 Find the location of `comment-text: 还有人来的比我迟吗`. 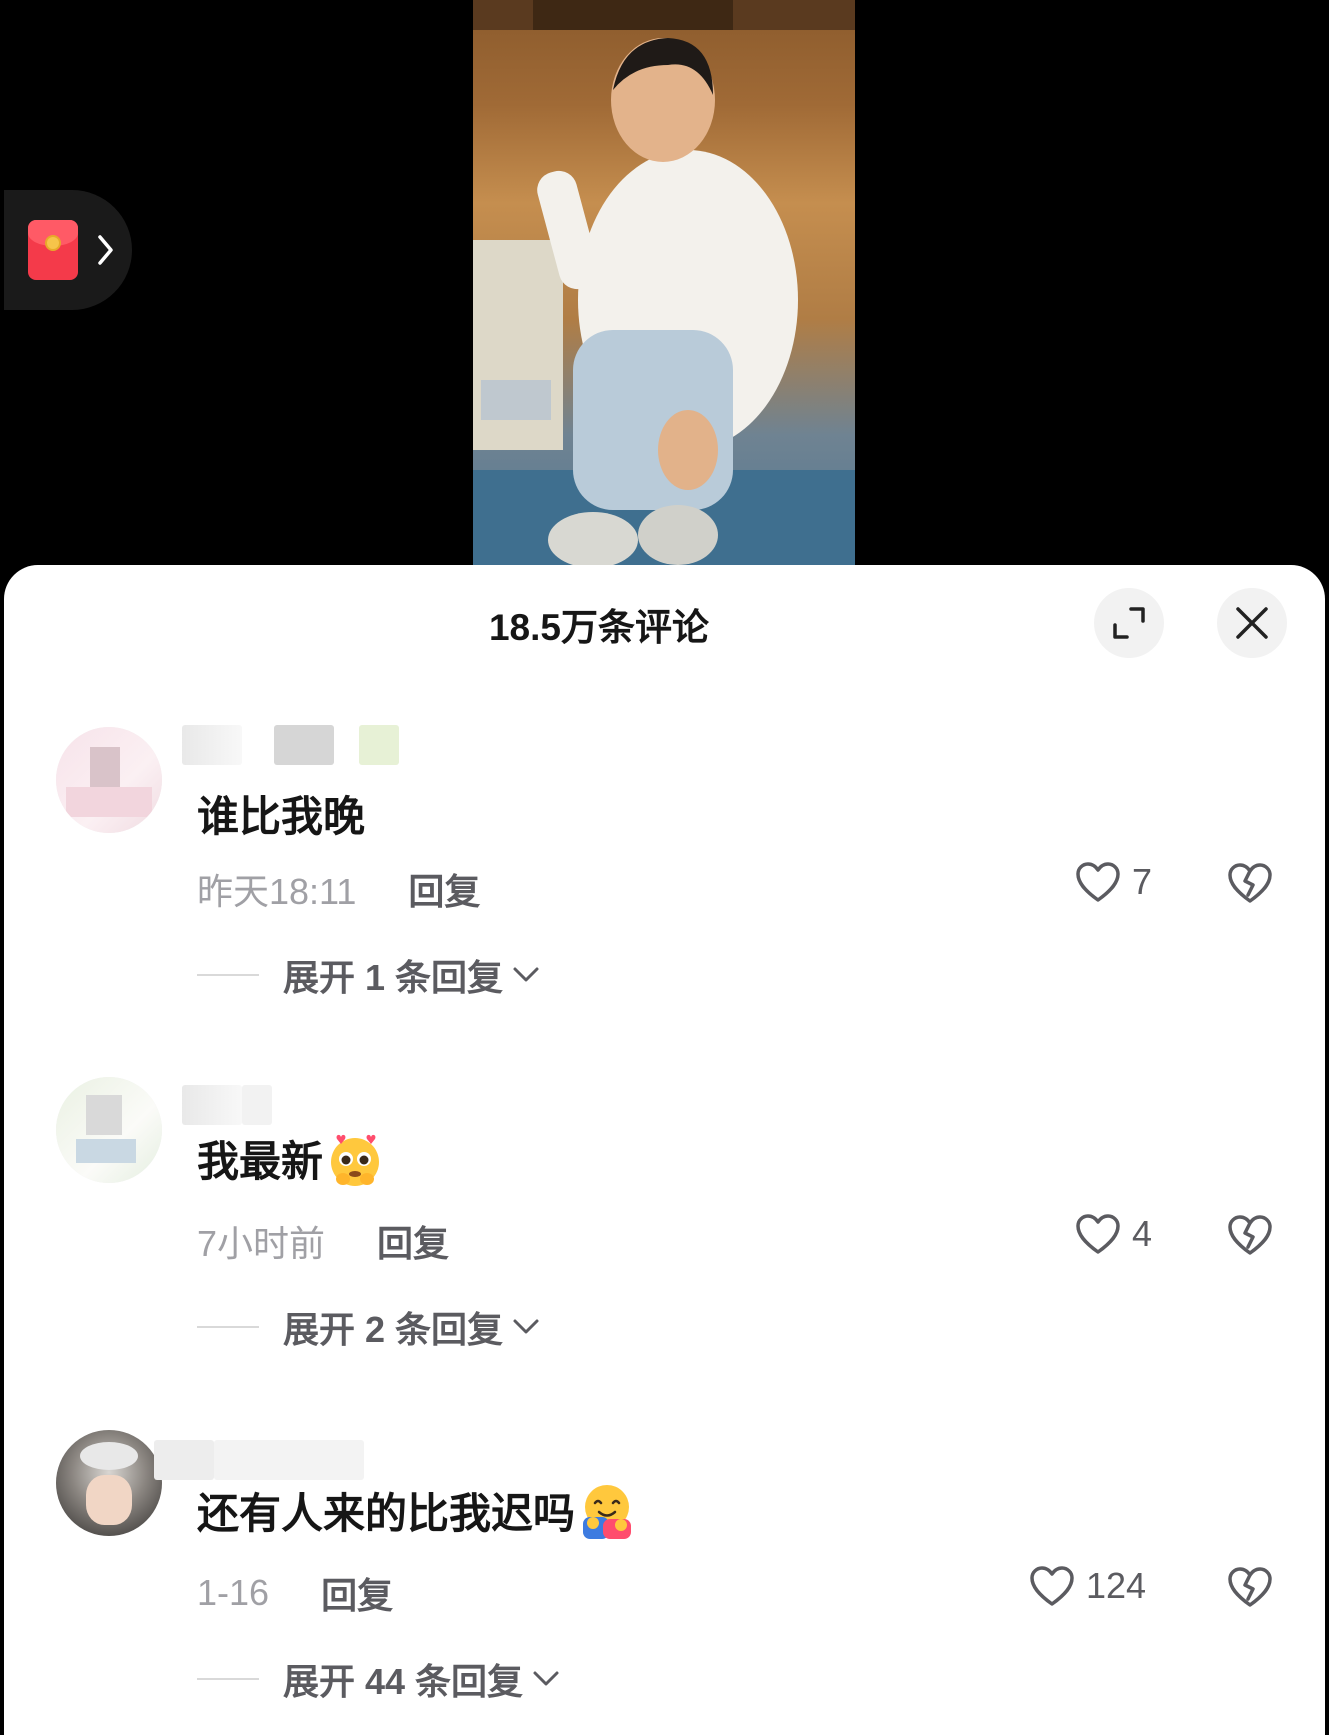

comment-text: 还有人来的比我迟吗 is located at coordinates (417, 1510).